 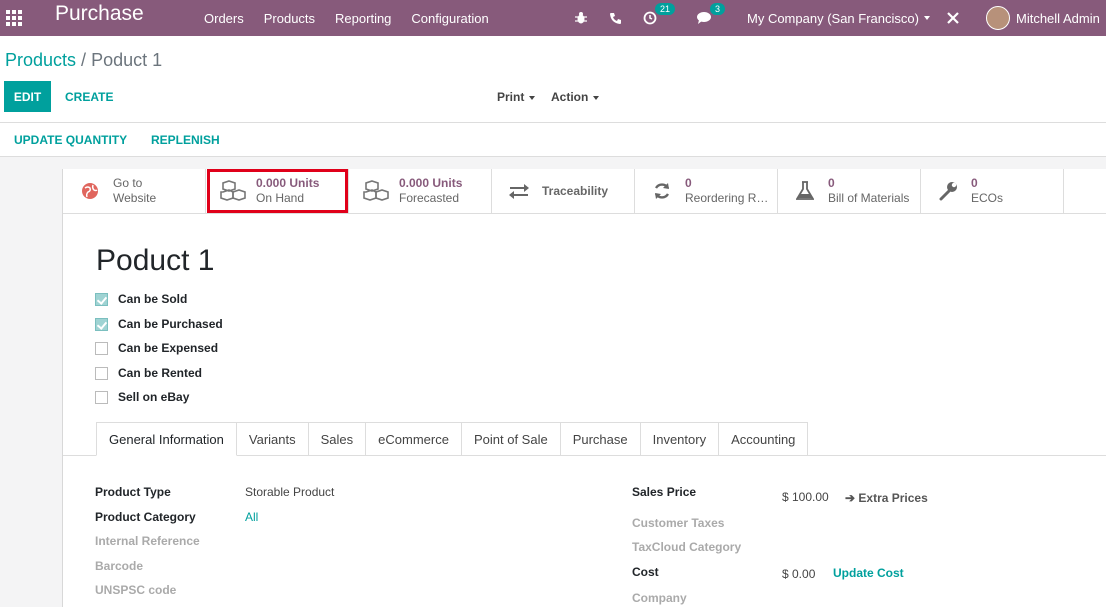 I want to click on apps-menu-icon, so click(x=14, y=18).